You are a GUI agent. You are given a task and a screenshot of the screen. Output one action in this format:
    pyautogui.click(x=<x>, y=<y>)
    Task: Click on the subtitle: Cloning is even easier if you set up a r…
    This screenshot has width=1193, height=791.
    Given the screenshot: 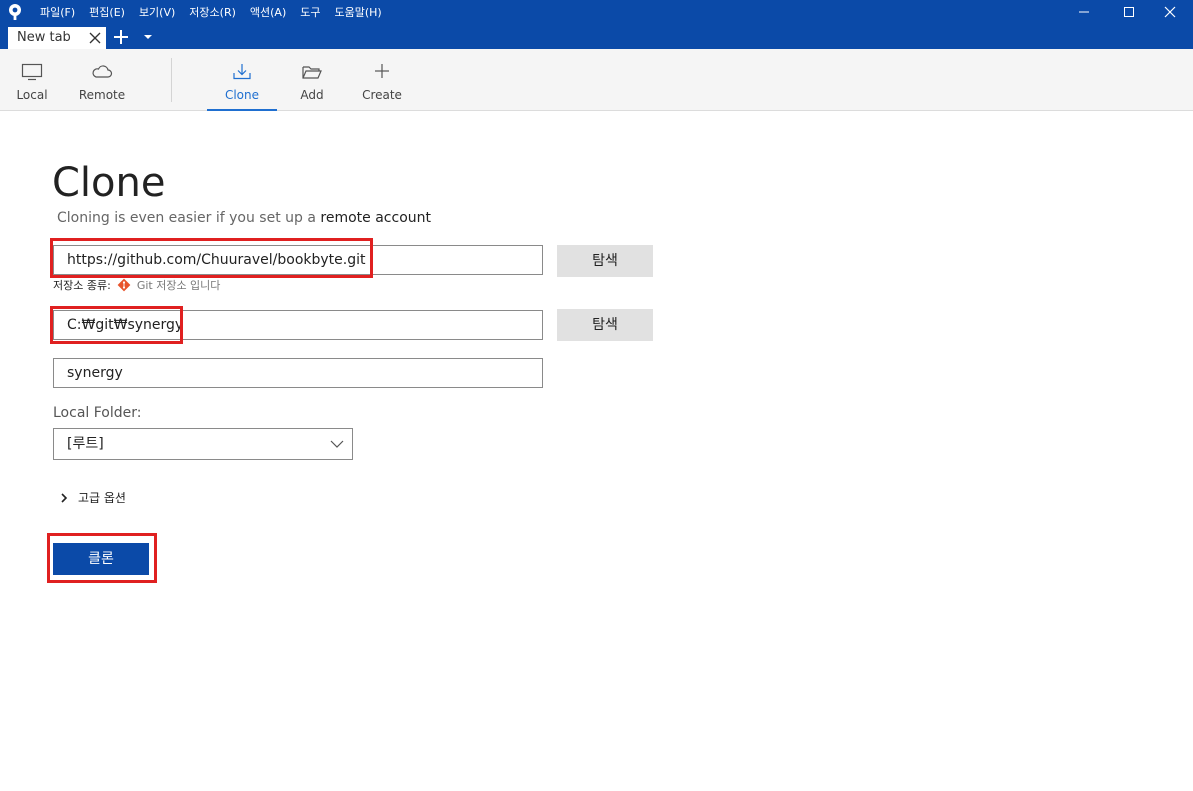 What is the action you would take?
    pyautogui.click(x=244, y=218)
    